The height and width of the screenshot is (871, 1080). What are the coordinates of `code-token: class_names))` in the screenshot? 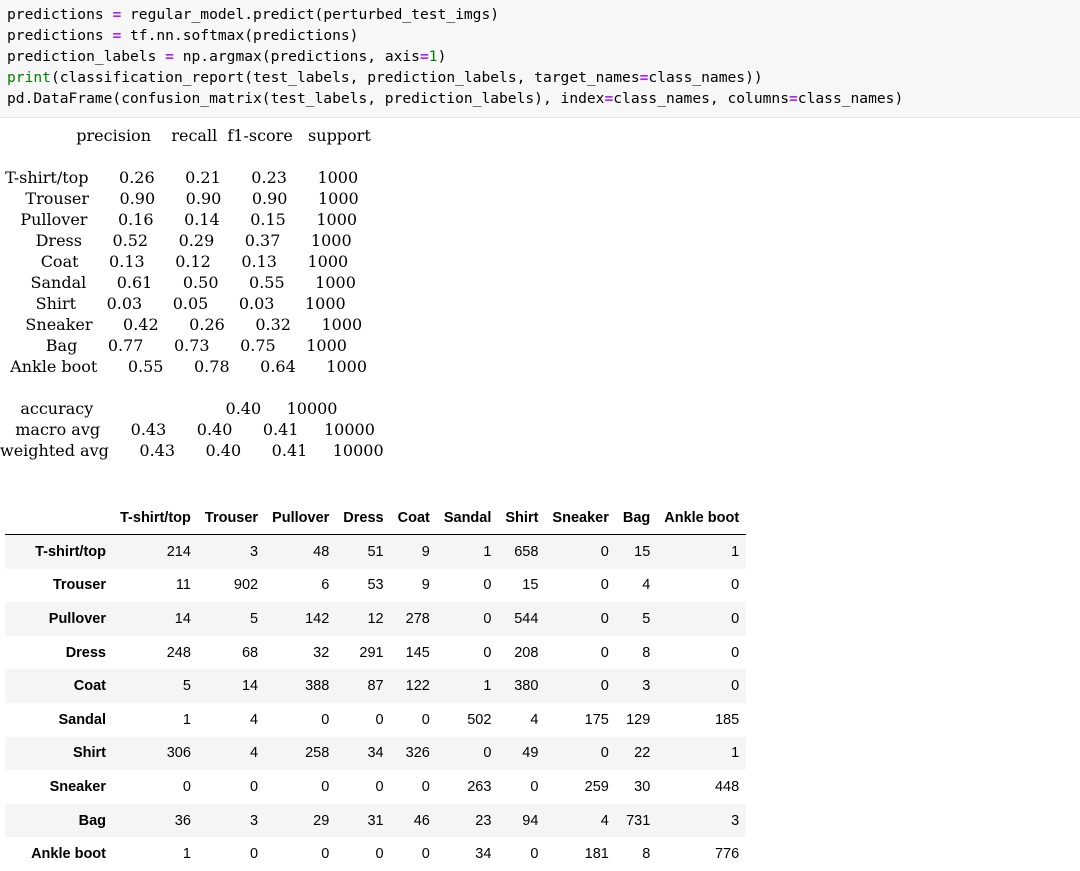 It's located at (705, 77).